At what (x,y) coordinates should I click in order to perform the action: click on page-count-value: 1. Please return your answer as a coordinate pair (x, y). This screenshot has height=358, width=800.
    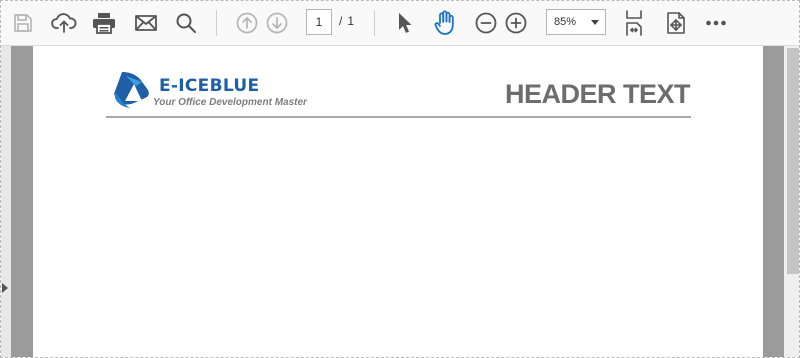
    Looking at the image, I should click on (351, 21).